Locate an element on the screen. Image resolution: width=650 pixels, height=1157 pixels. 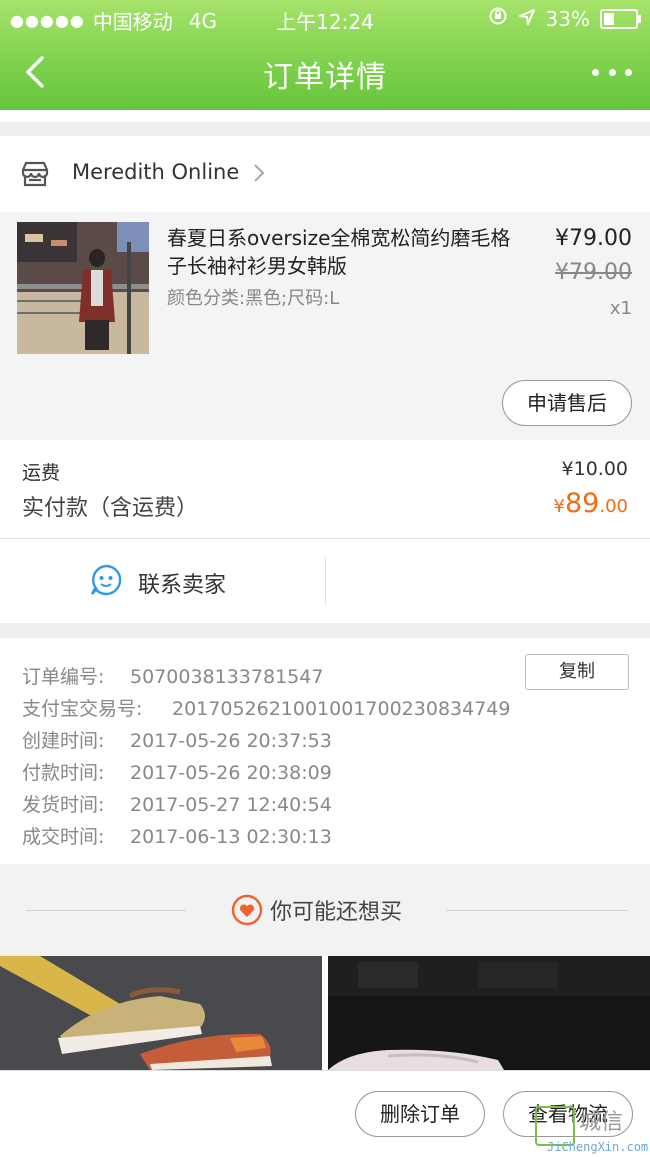
product-price: ¥79.00 is located at coordinates (593, 238).